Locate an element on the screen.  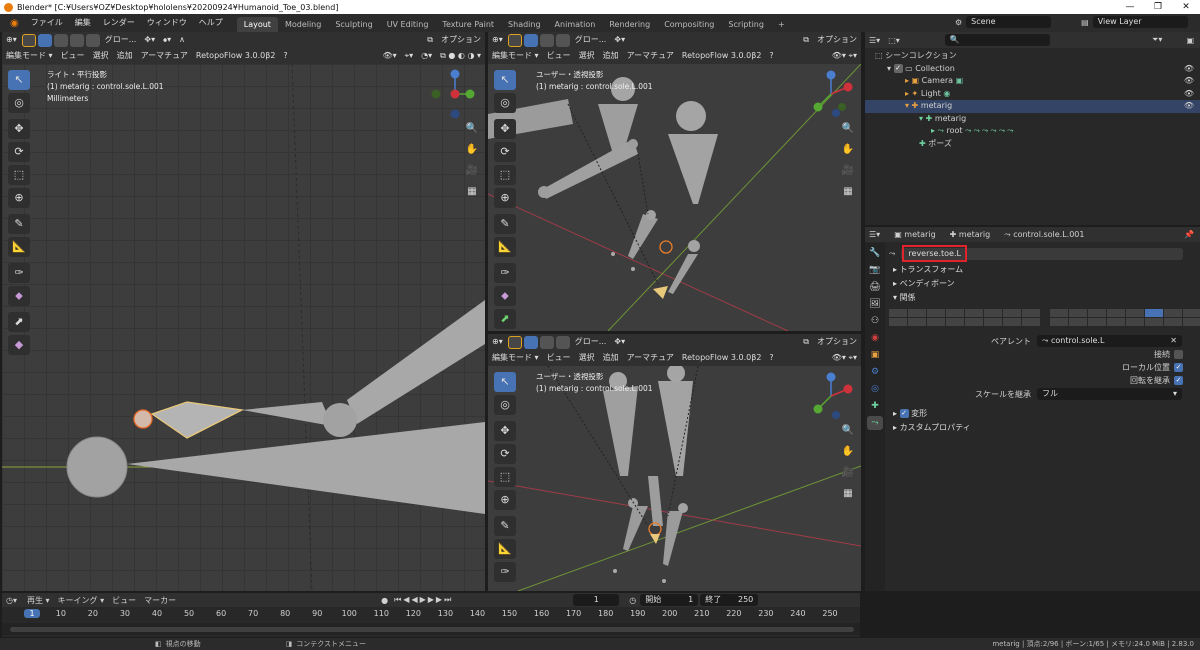
tr-measure-tool-icon: 📐 is located at coordinates (505, 247).